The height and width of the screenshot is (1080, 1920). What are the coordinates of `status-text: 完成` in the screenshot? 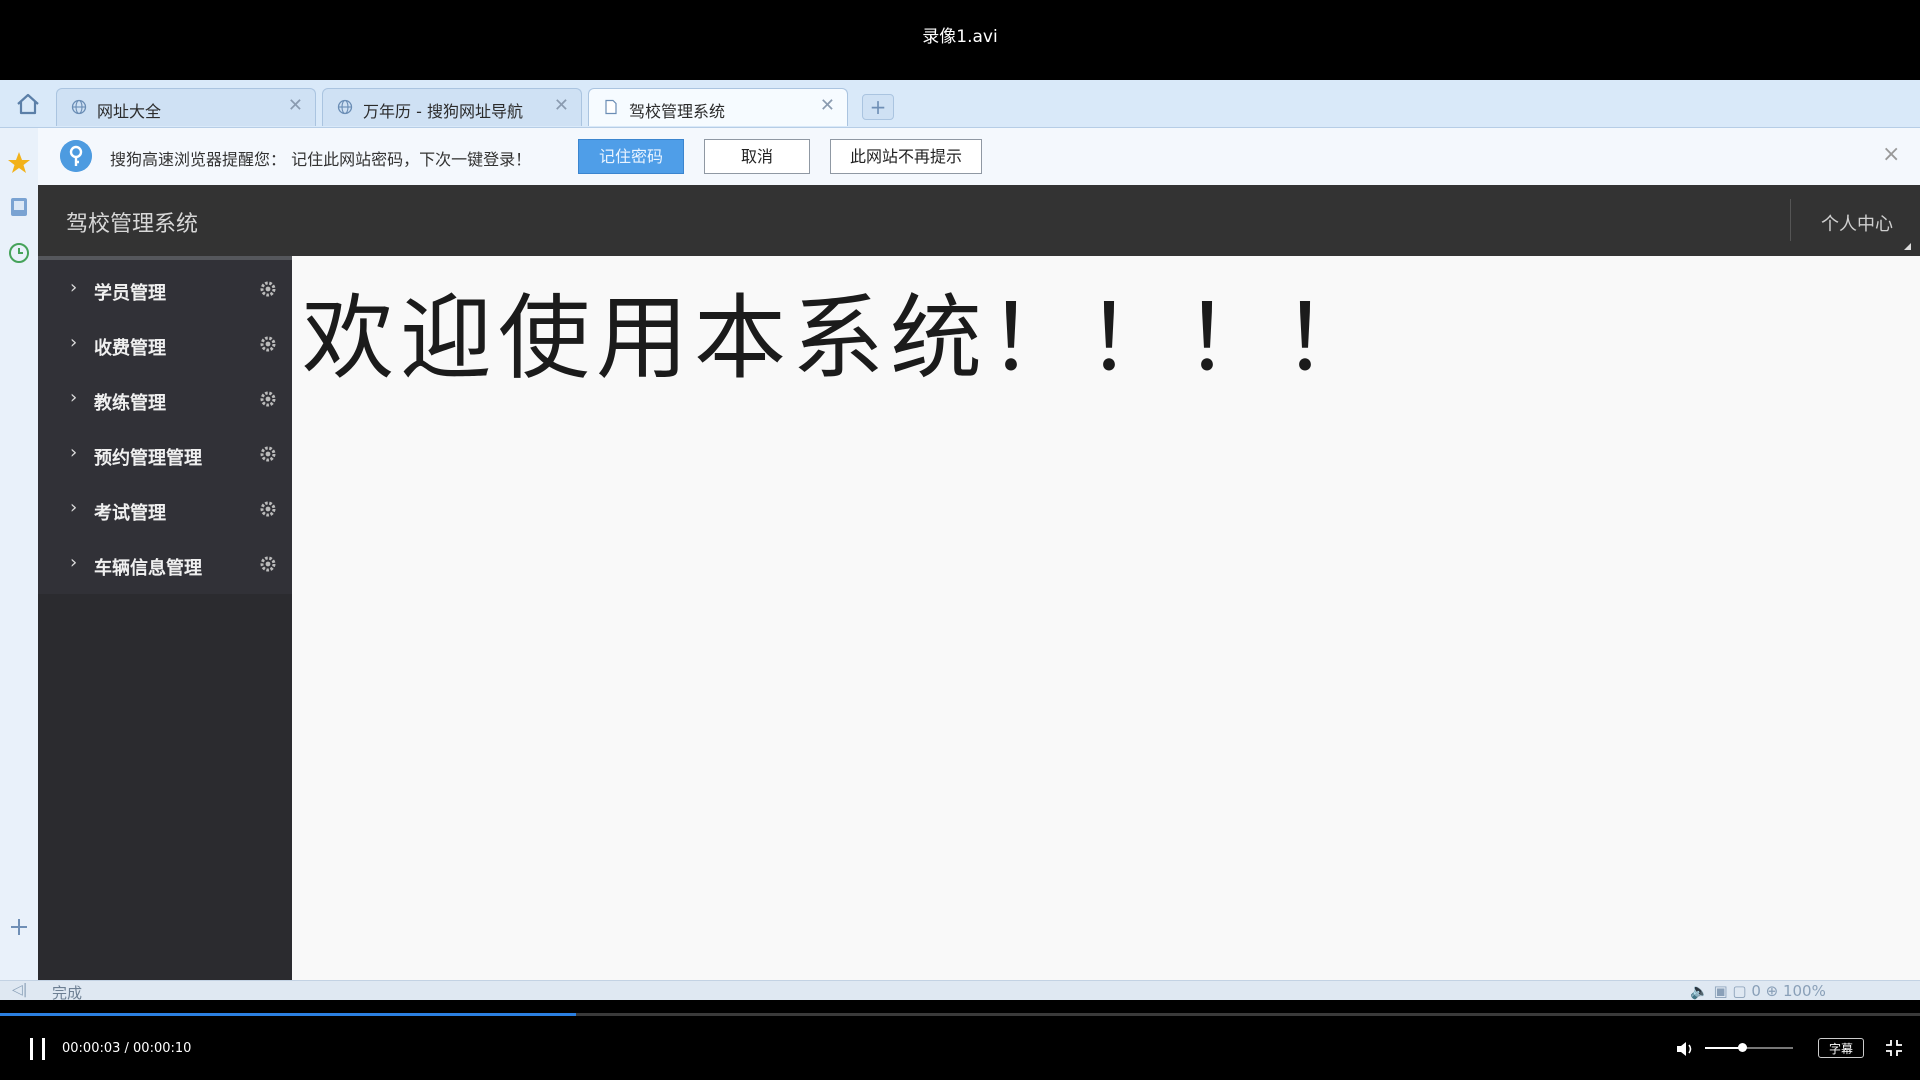 It's located at (67, 992).